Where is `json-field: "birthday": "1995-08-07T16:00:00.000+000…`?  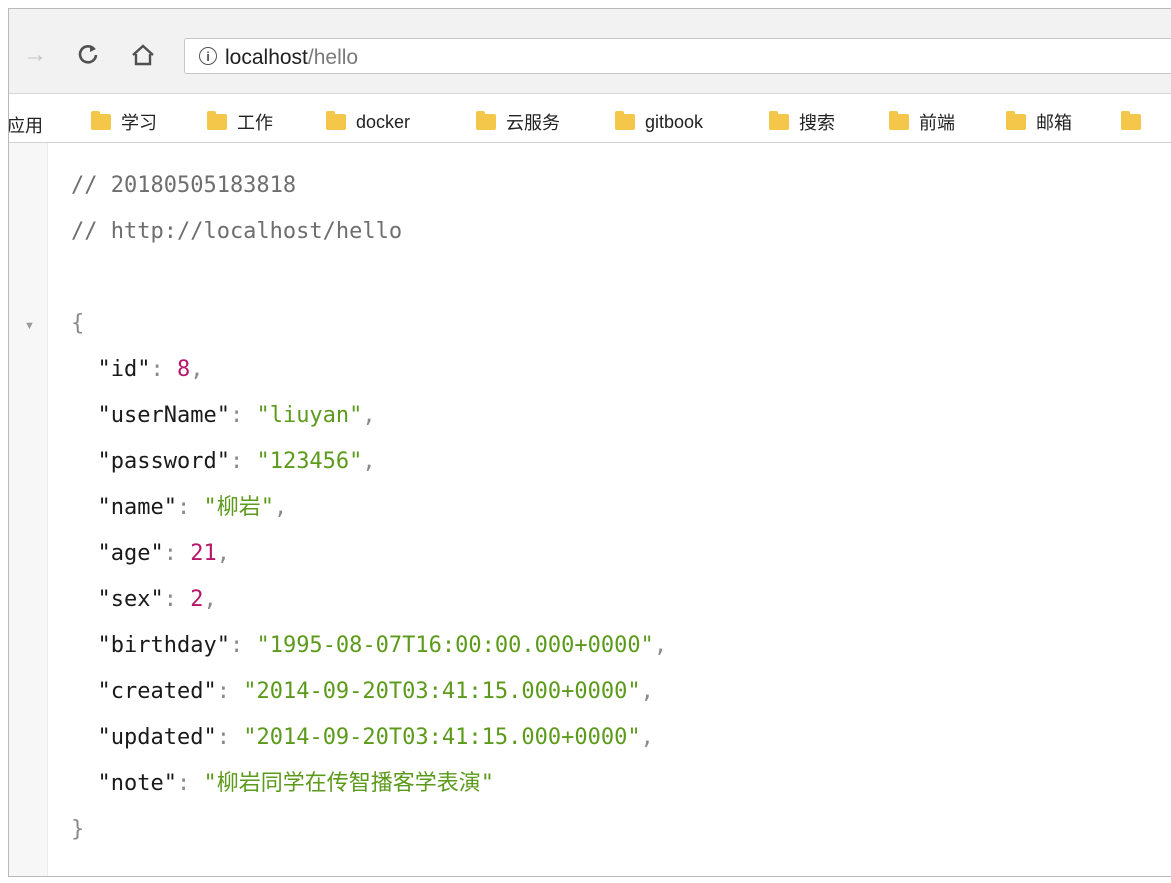
json-field: "birthday": "1995-08-07T16:00:00.000+000… is located at coordinates (369, 646).